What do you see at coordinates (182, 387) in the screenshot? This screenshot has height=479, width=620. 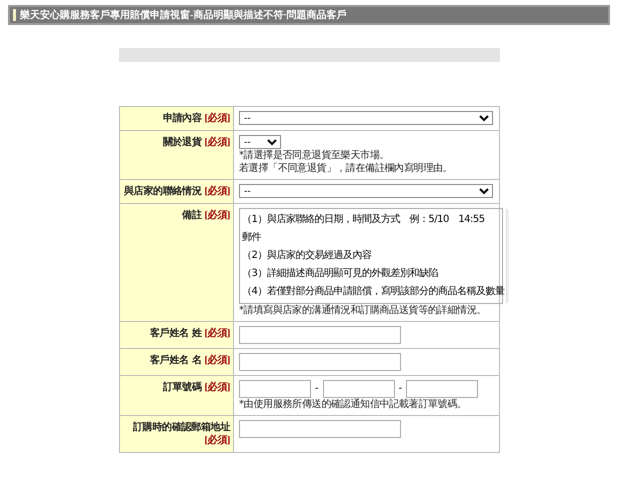 I see `field-label: 訂單號碼` at bounding box center [182, 387].